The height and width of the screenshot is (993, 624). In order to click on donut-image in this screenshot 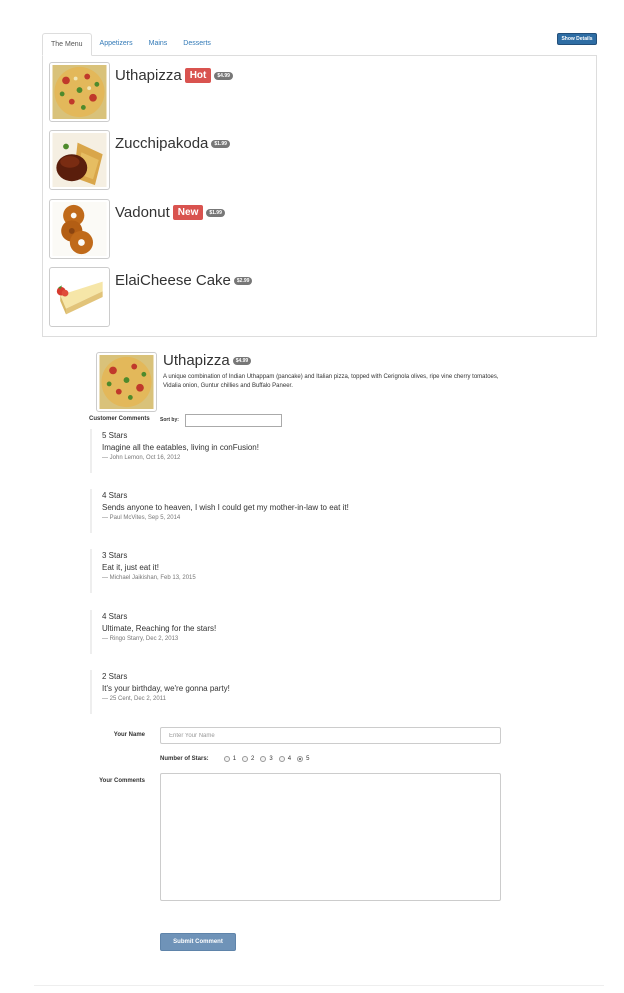, I will do `click(79, 229)`.